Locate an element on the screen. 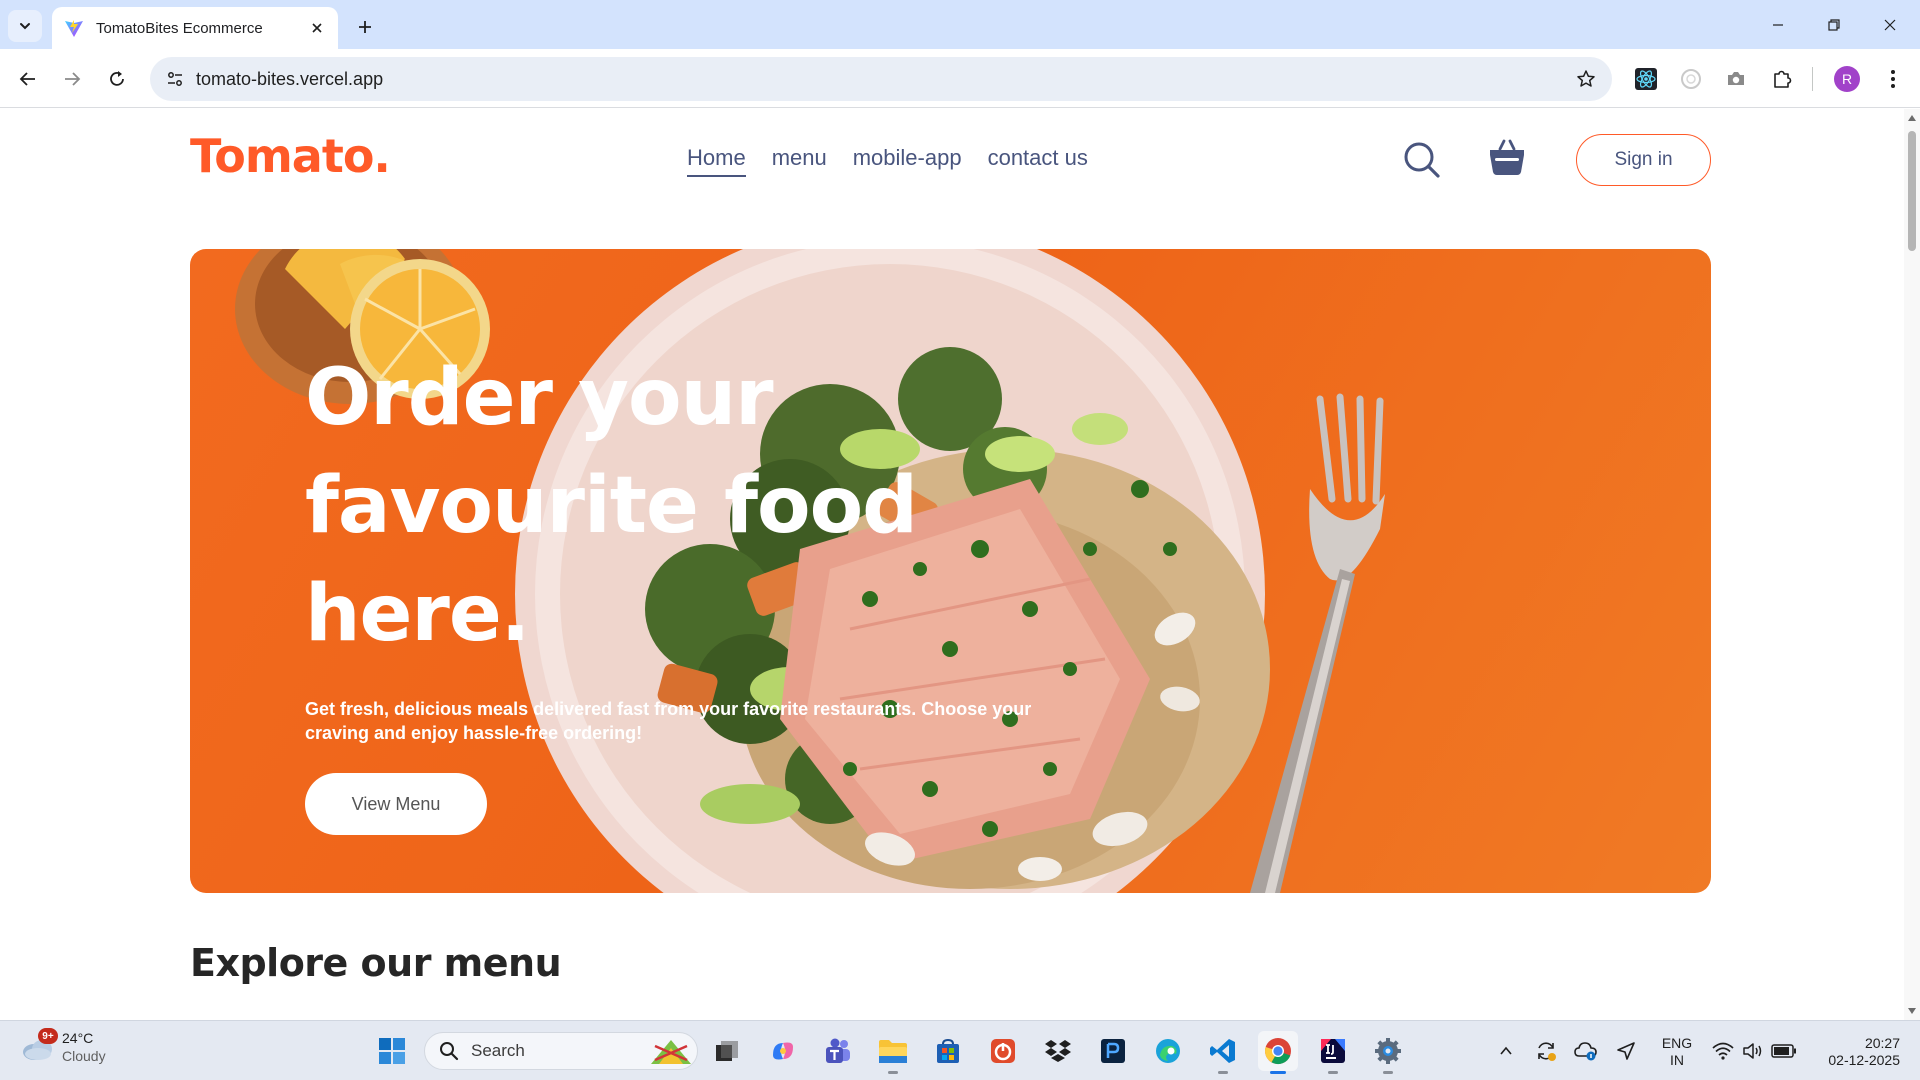 Image resolution: width=1920 pixels, height=1080 pixels. taskbar-search-box: Search is located at coordinates (561, 1051).